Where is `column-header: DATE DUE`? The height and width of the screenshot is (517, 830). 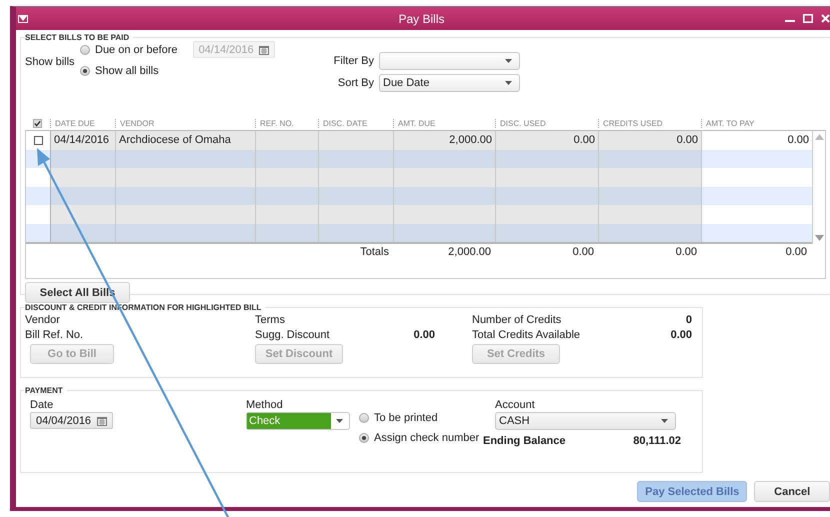 column-header: DATE DUE is located at coordinates (82, 123).